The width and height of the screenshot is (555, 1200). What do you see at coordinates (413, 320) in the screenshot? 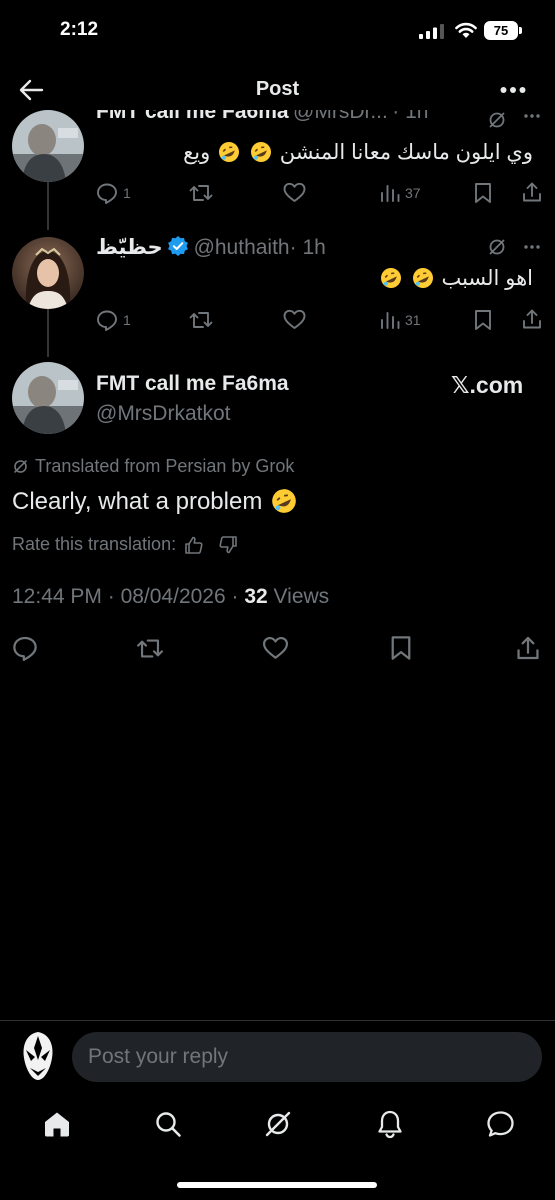
I see `views-count: 31` at bounding box center [413, 320].